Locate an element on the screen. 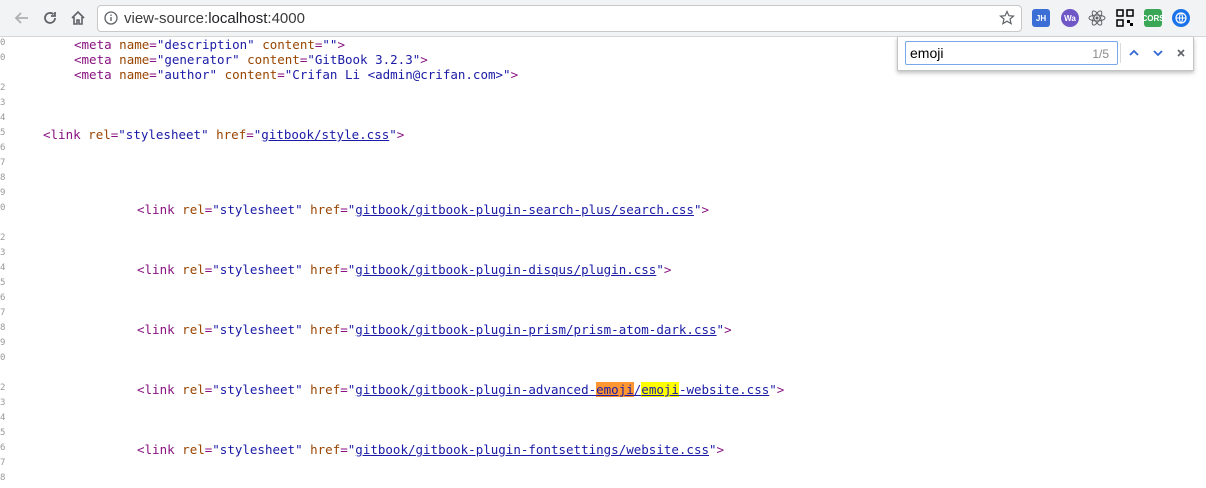  browser-toolbar: view-source:localhost:4000 JH Wa CORS is located at coordinates (603, 18).